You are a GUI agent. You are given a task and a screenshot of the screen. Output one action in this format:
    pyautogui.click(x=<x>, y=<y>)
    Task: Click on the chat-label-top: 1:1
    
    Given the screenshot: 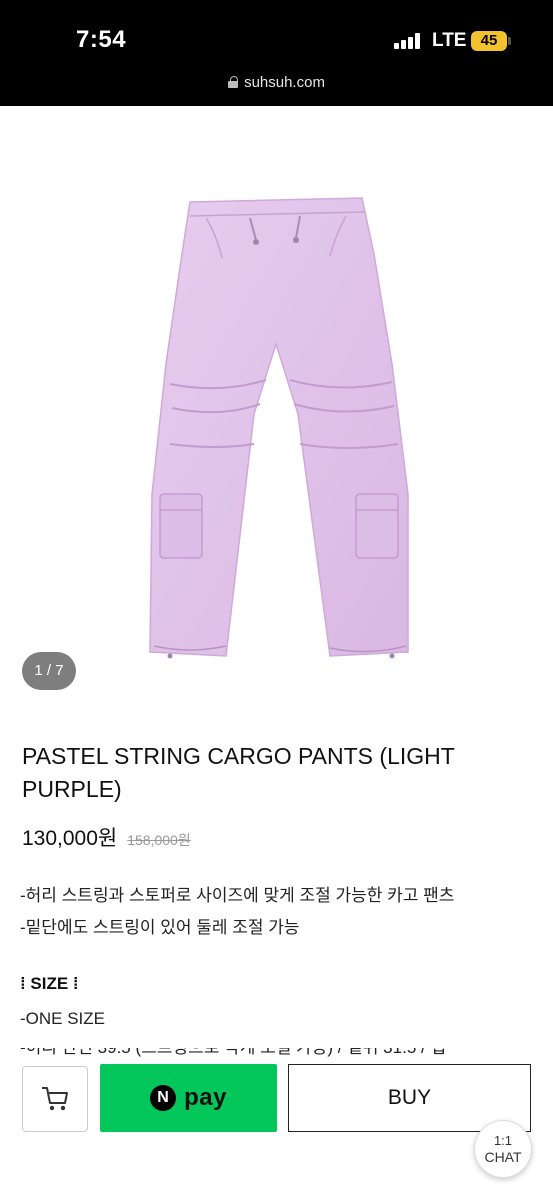 What is the action you would take?
    pyautogui.click(x=503, y=1140)
    